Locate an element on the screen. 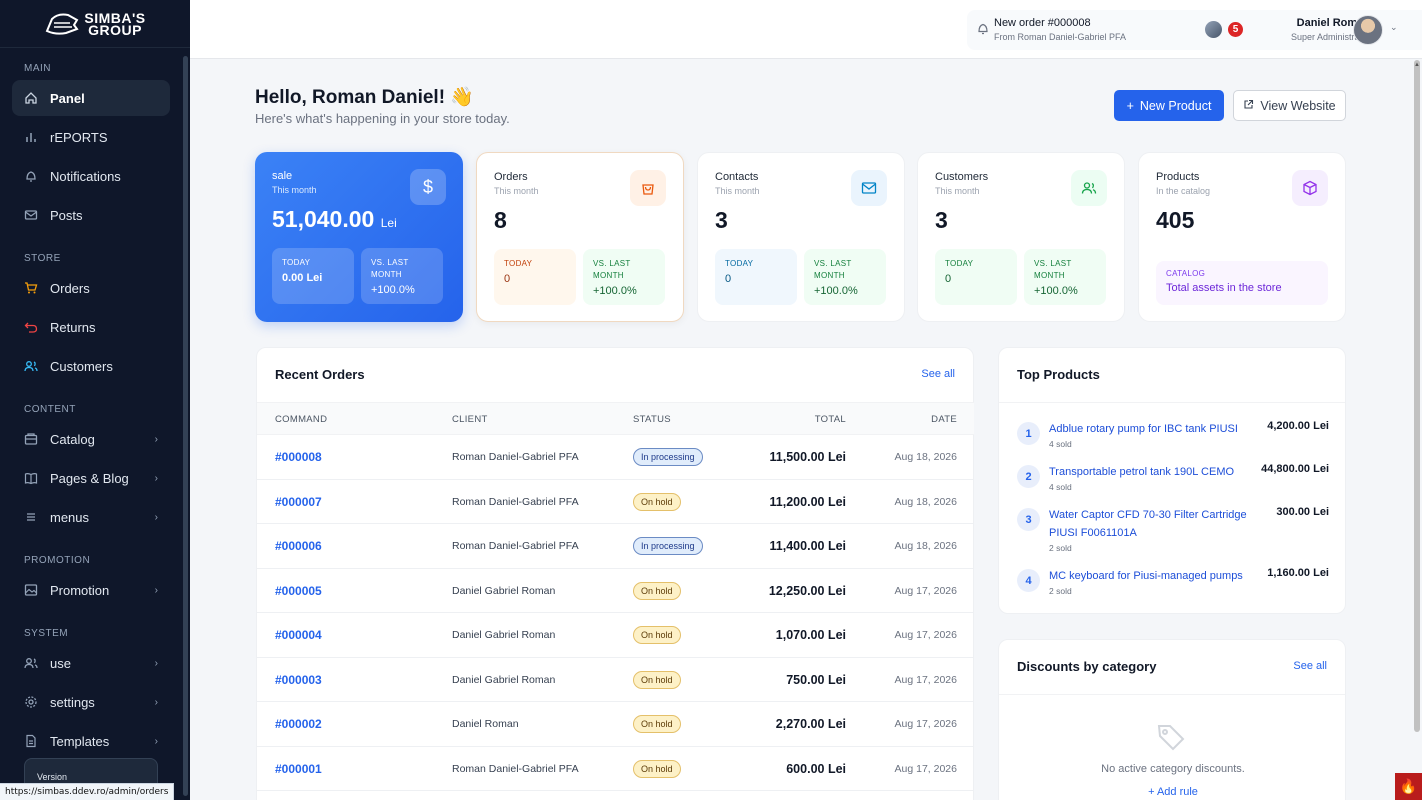  column-header: COMMAND is located at coordinates (301, 419).